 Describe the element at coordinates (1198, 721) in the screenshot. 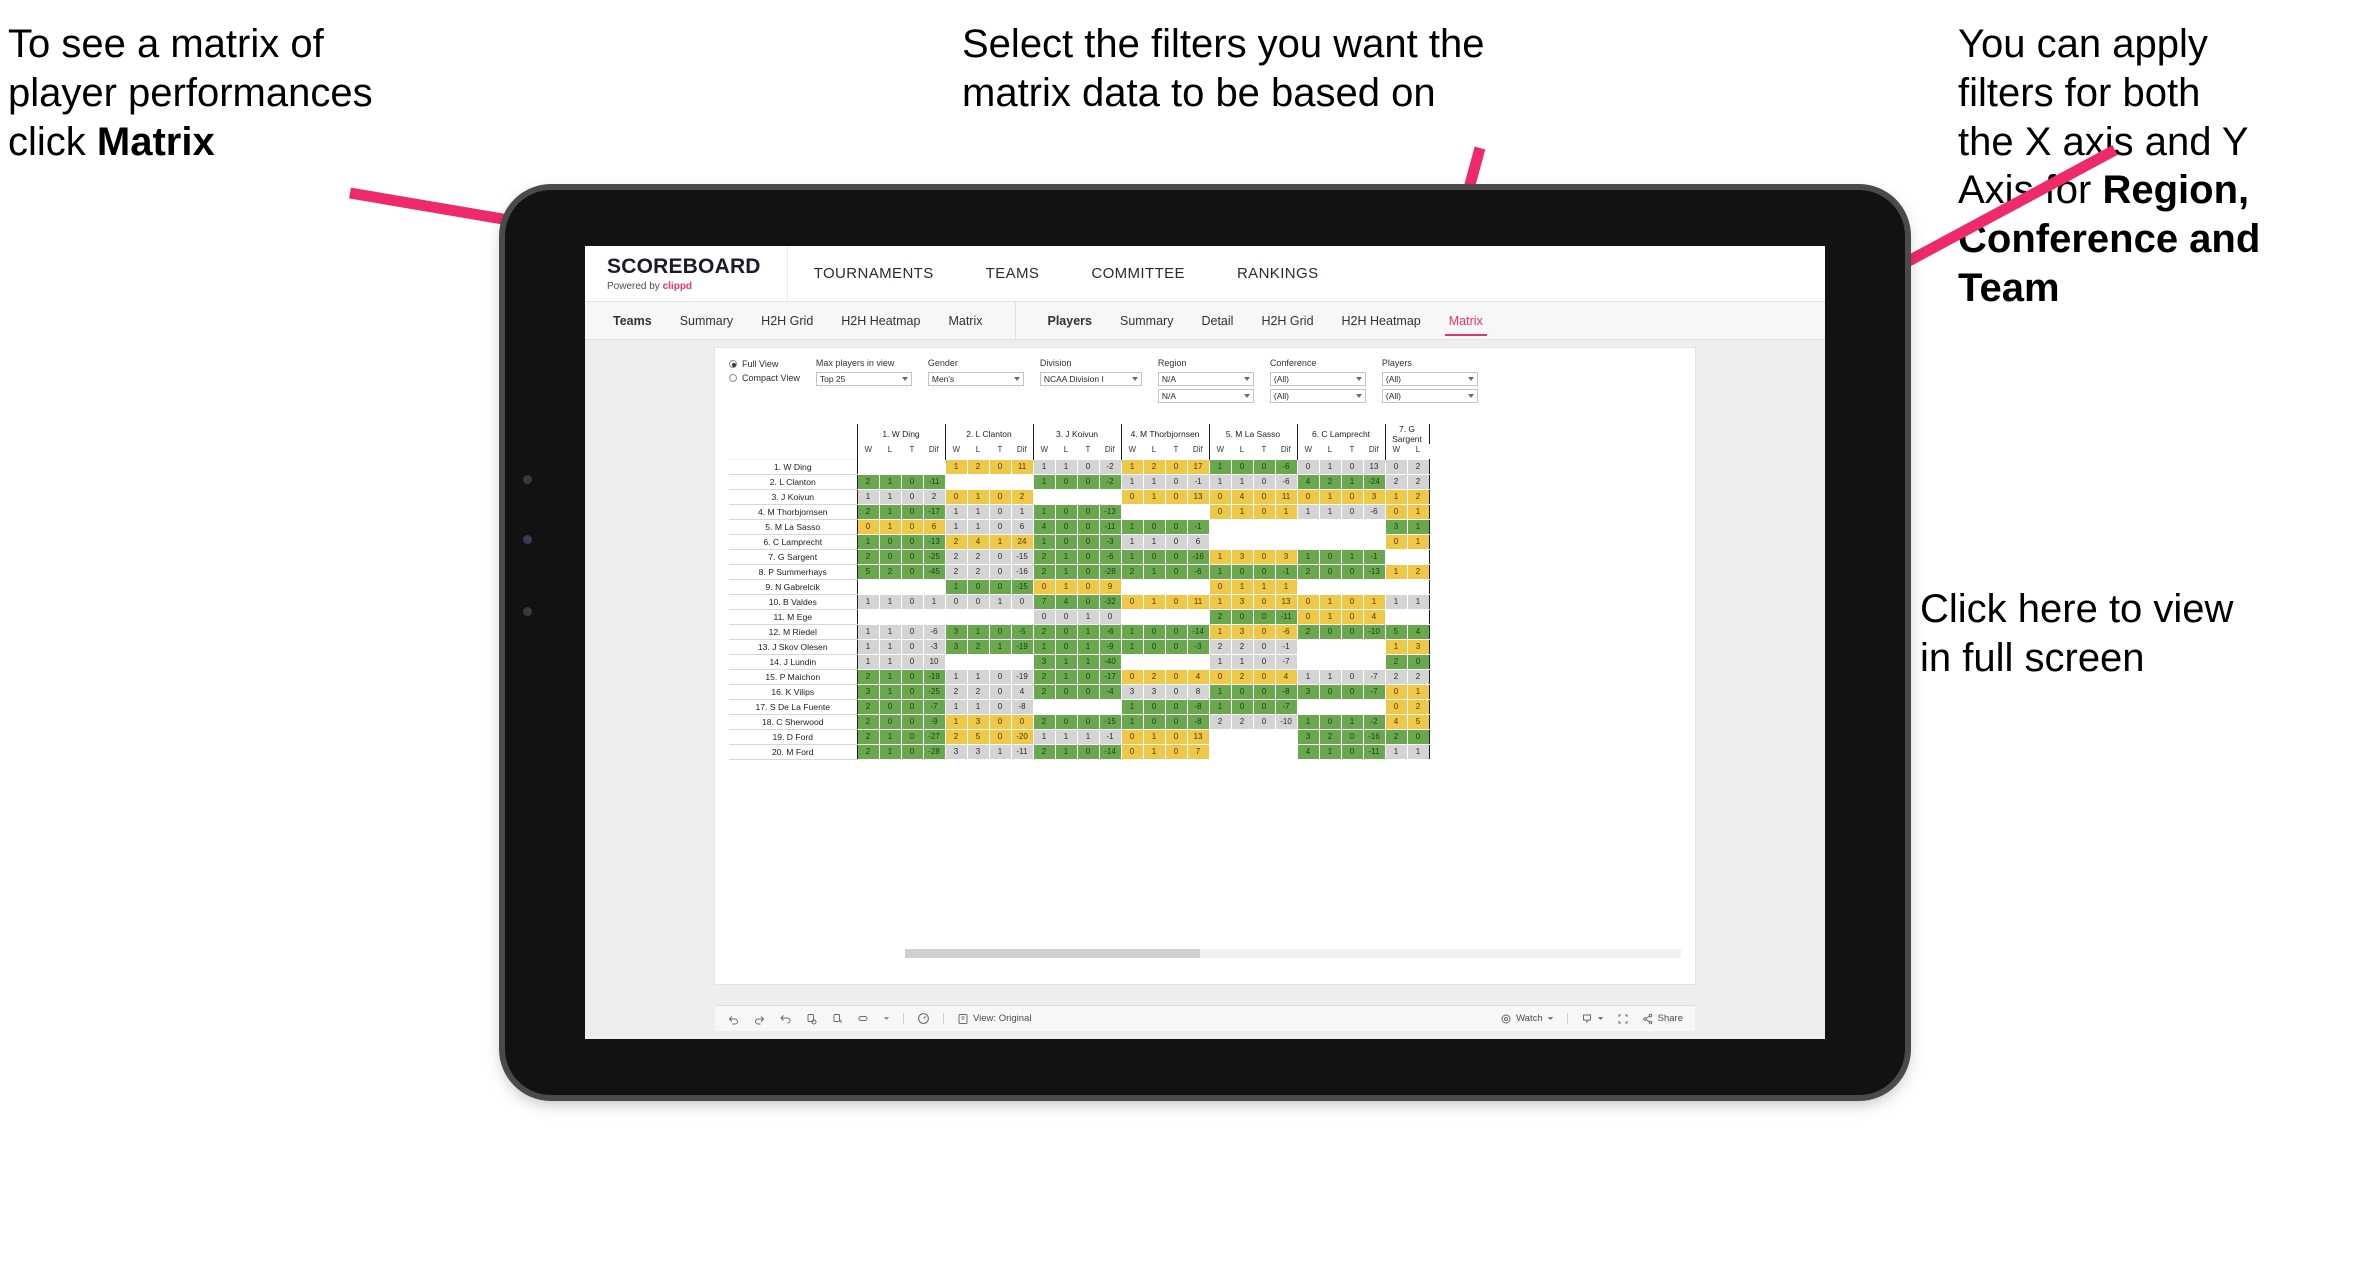

I see `matrix-cell: -8` at that location.